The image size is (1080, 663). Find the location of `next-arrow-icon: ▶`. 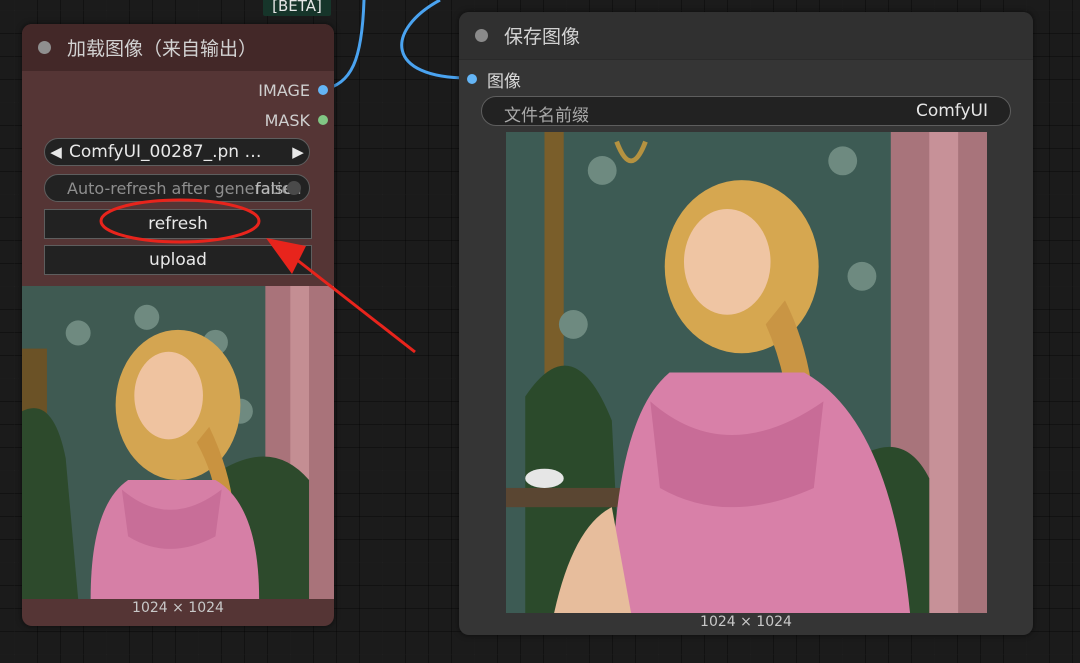

next-arrow-icon: ▶ is located at coordinates (298, 152).